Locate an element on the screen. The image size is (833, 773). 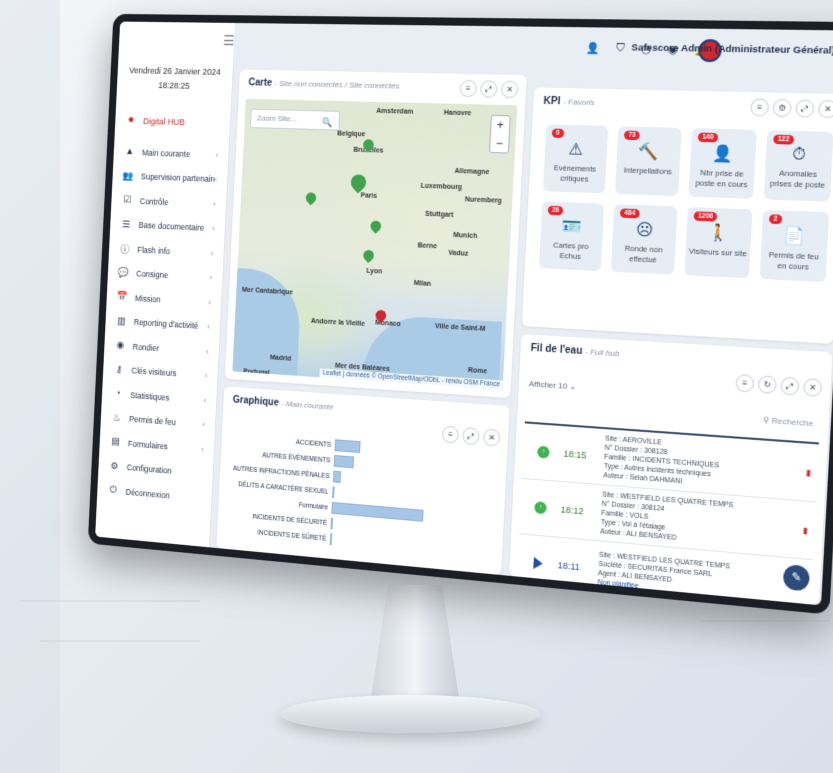
map-sea is located at coordinates (267, 323).